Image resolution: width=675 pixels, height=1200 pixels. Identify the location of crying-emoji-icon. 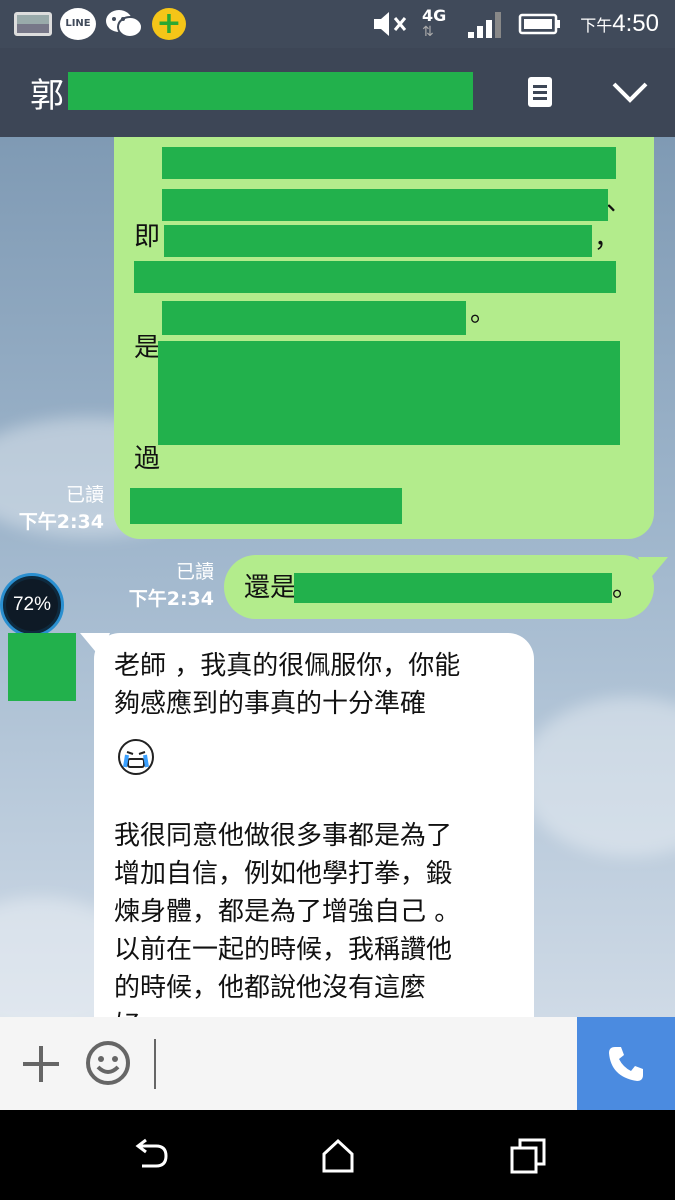
(136, 757).